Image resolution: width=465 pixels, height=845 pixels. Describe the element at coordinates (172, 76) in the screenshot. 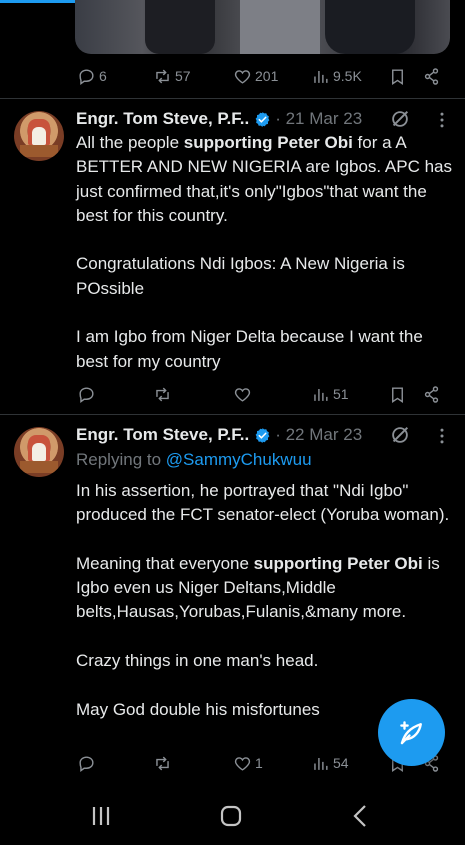

I see `repost-button: 57` at that location.